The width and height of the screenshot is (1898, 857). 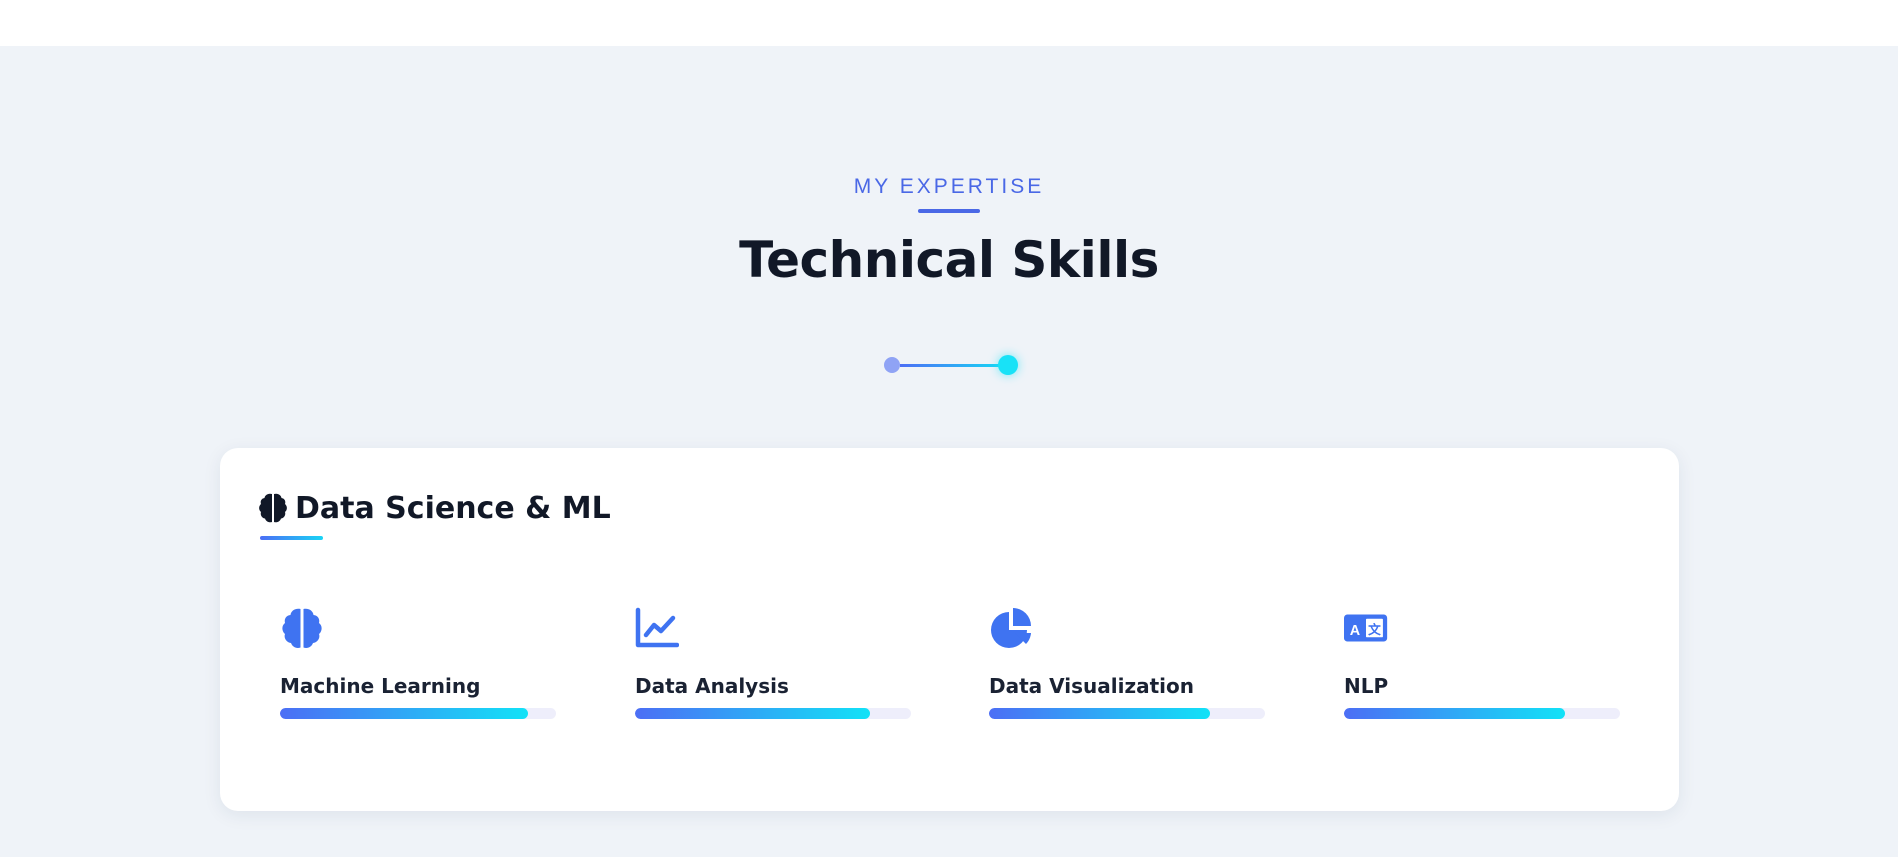 What do you see at coordinates (949, 23) in the screenshot?
I see `top-bar` at bounding box center [949, 23].